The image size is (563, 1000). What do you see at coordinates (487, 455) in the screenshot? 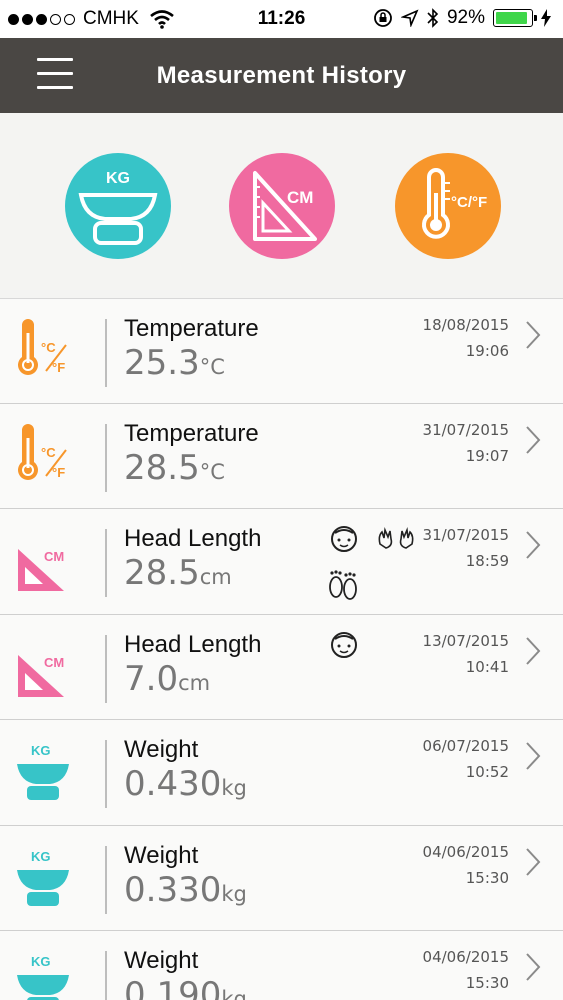
I see `measurement-time: 19:07` at bounding box center [487, 455].